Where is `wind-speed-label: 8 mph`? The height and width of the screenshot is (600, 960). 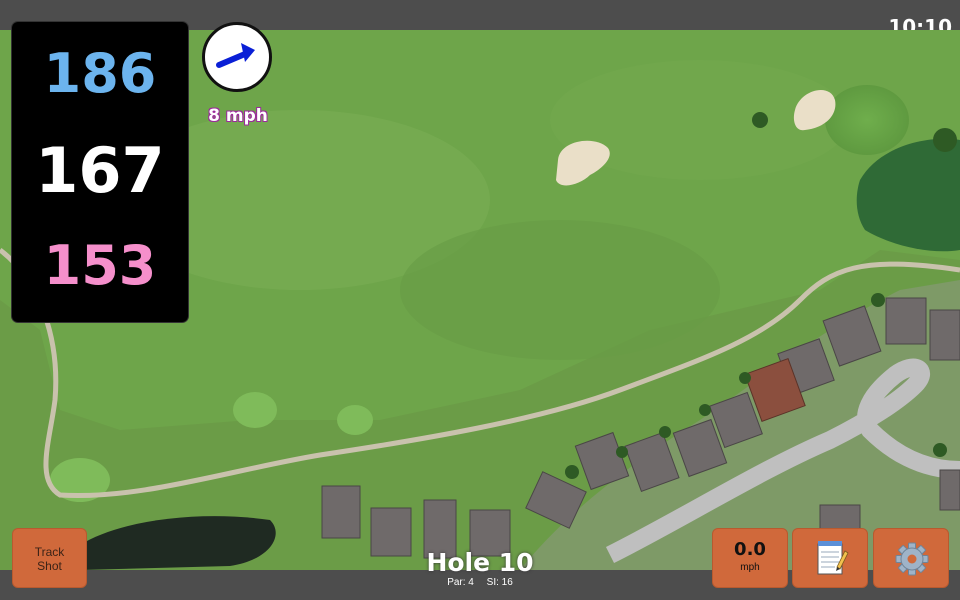 wind-speed-label: 8 mph is located at coordinates (238, 116).